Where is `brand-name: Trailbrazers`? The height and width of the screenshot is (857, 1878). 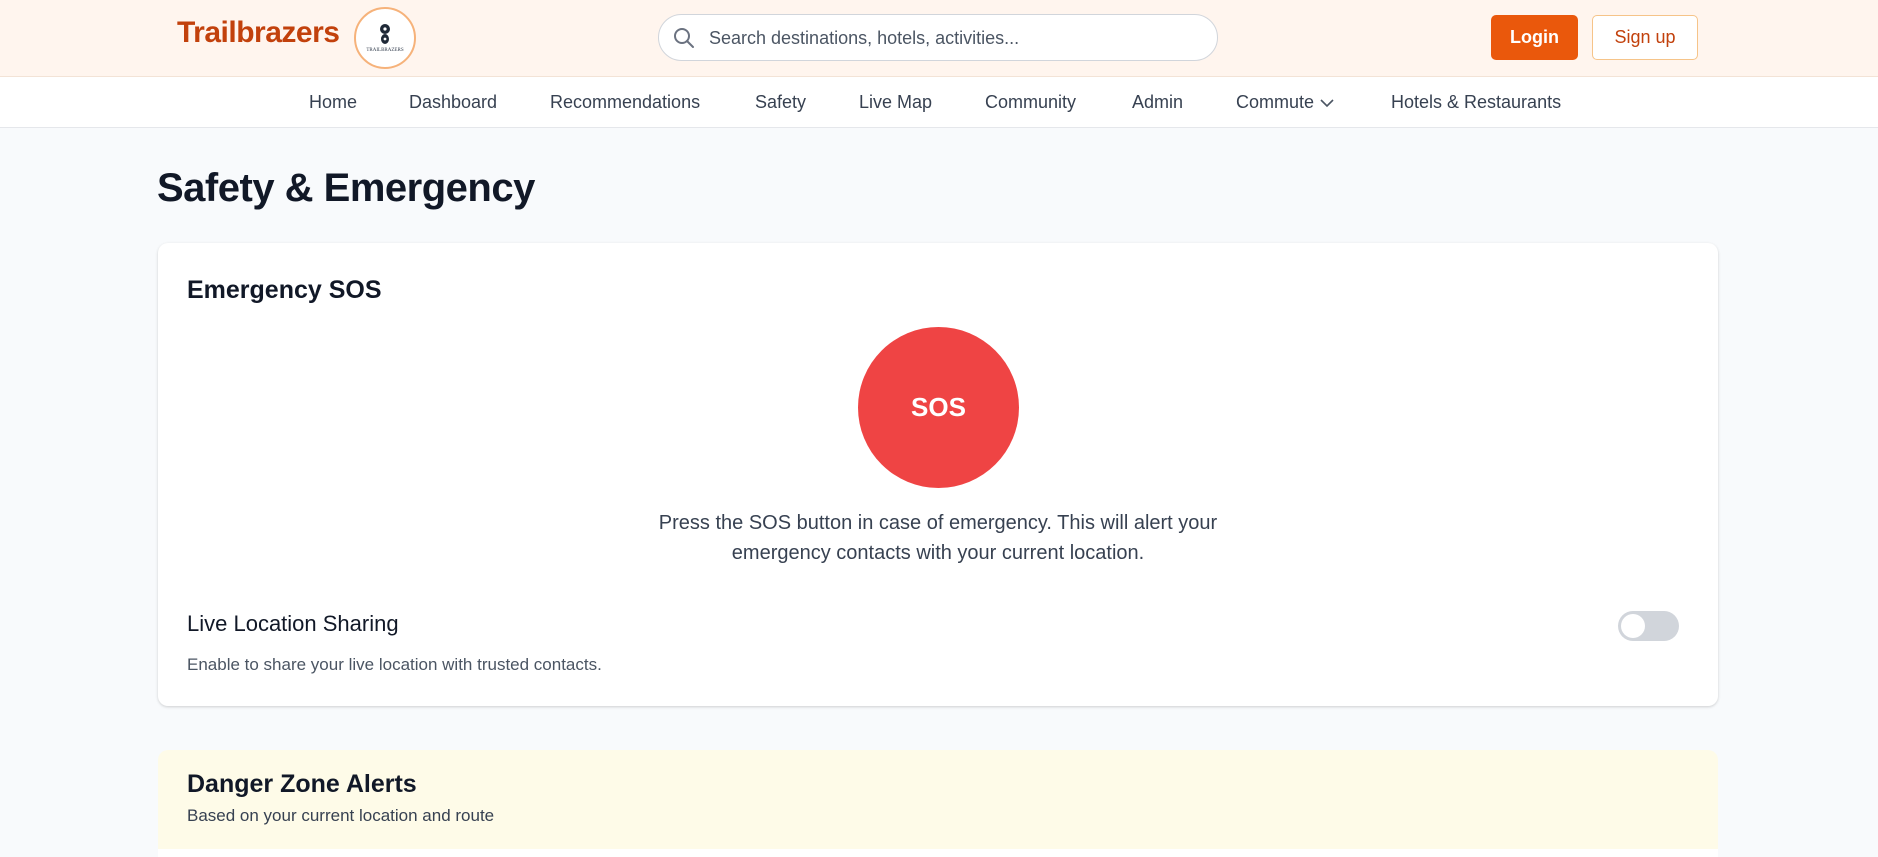 brand-name: Trailbrazers is located at coordinates (258, 33).